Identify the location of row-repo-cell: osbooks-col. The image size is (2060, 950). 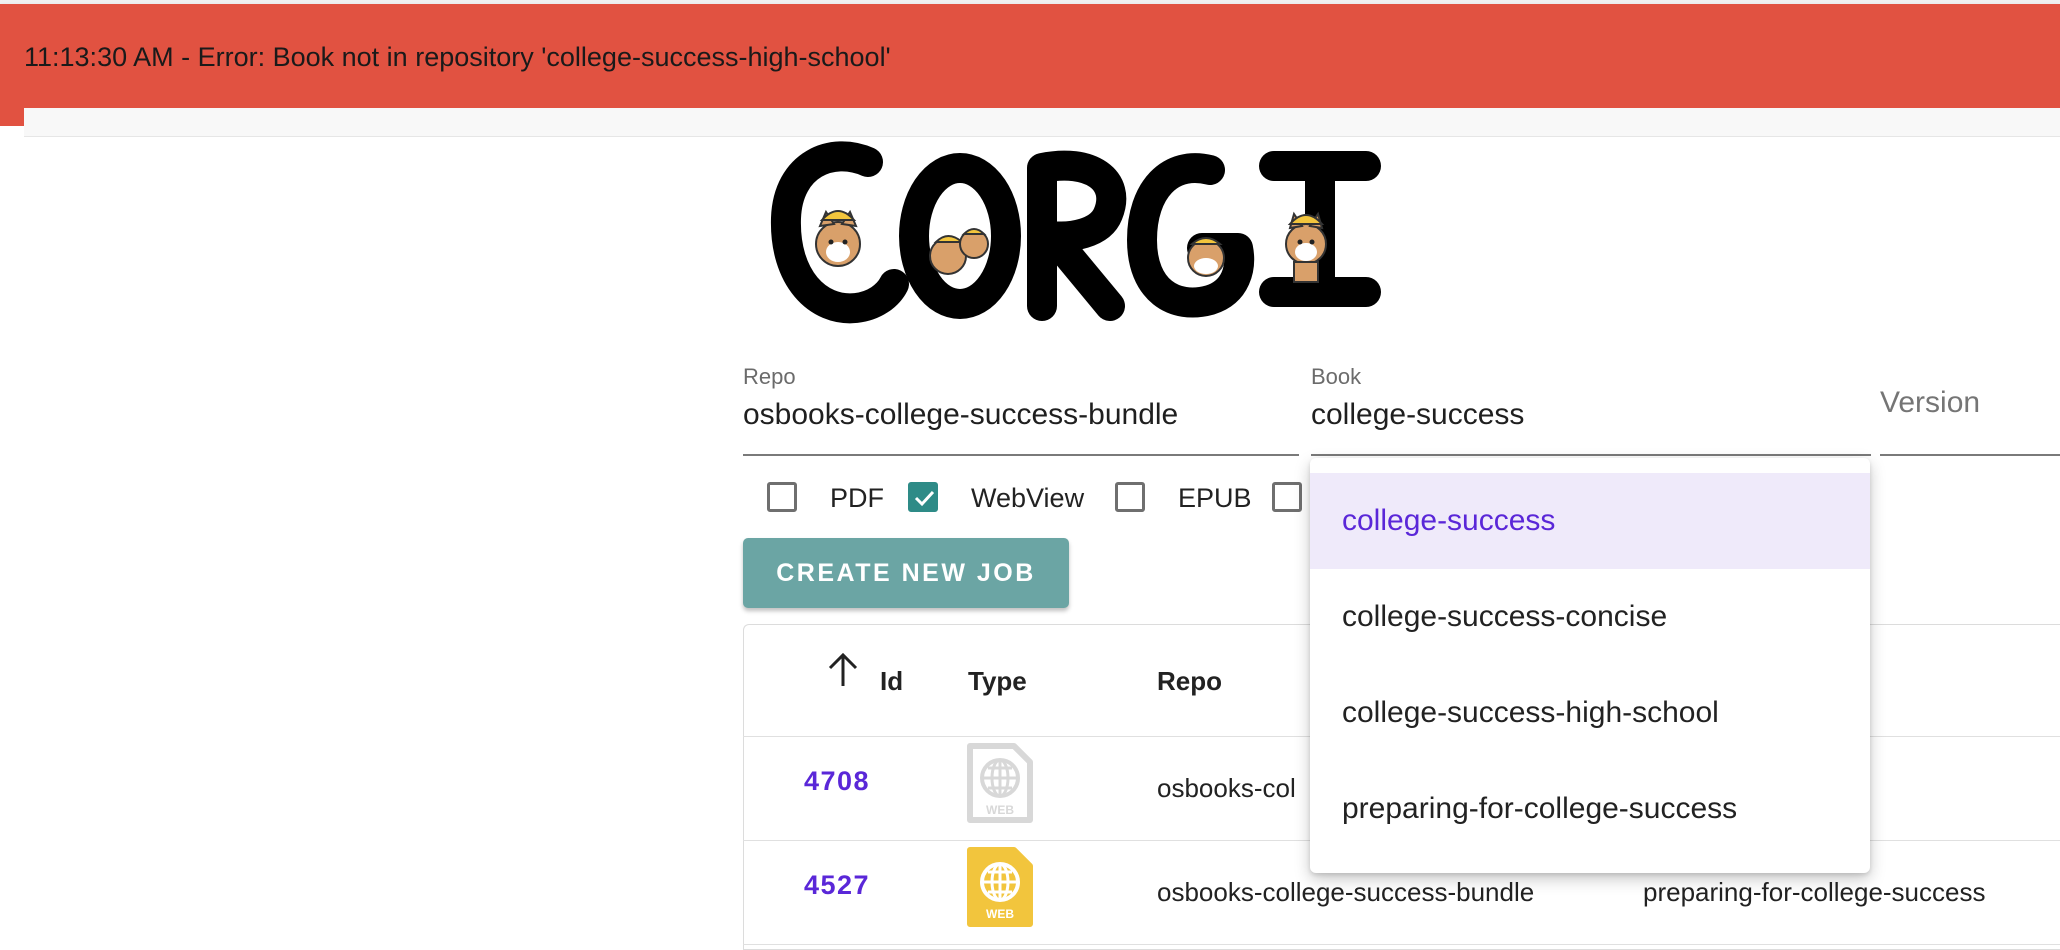
(1226, 788).